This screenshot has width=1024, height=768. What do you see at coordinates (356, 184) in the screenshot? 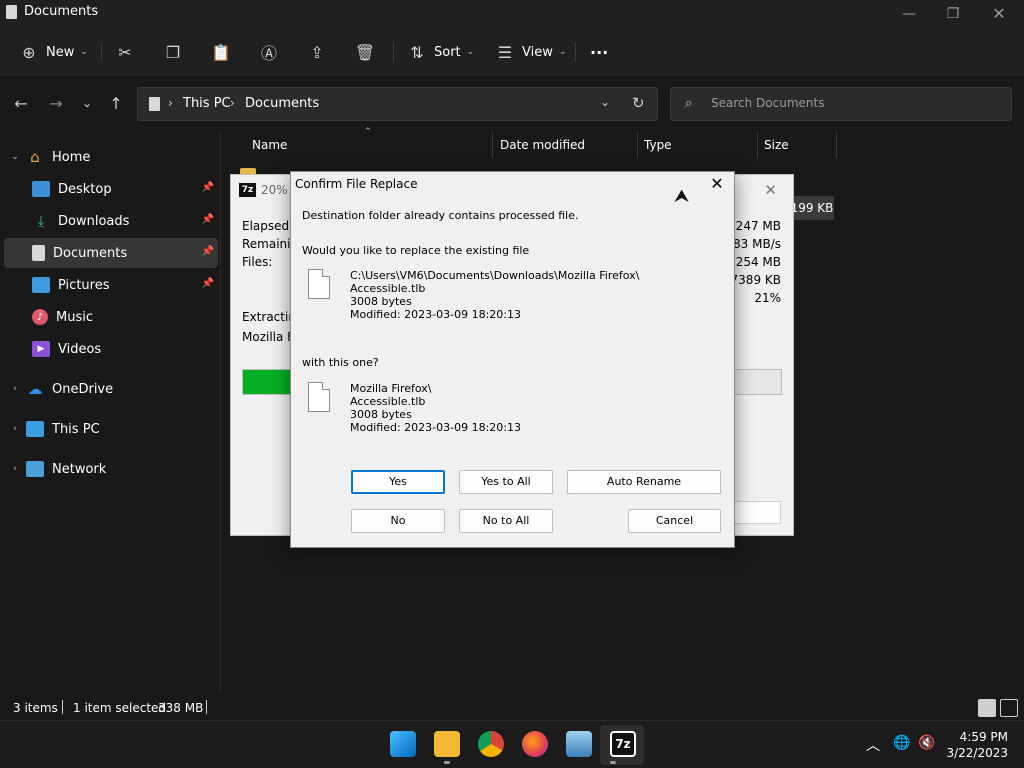
I see `dialog-title: Confirm File Replace` at bounding box center [356, 184].